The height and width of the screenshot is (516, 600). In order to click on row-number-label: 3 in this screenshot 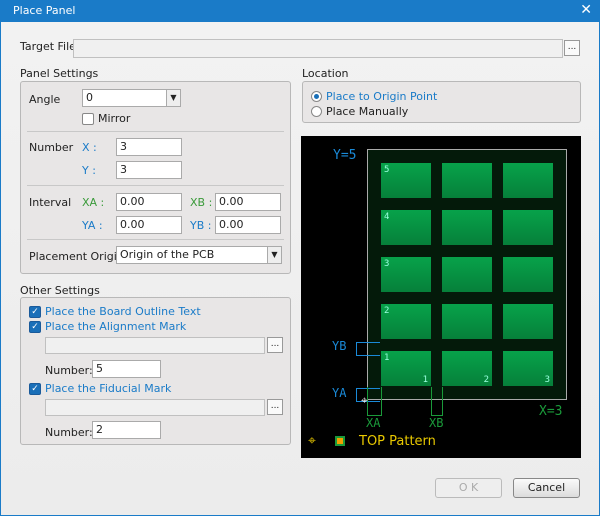, I will do `click(387, 264)`.